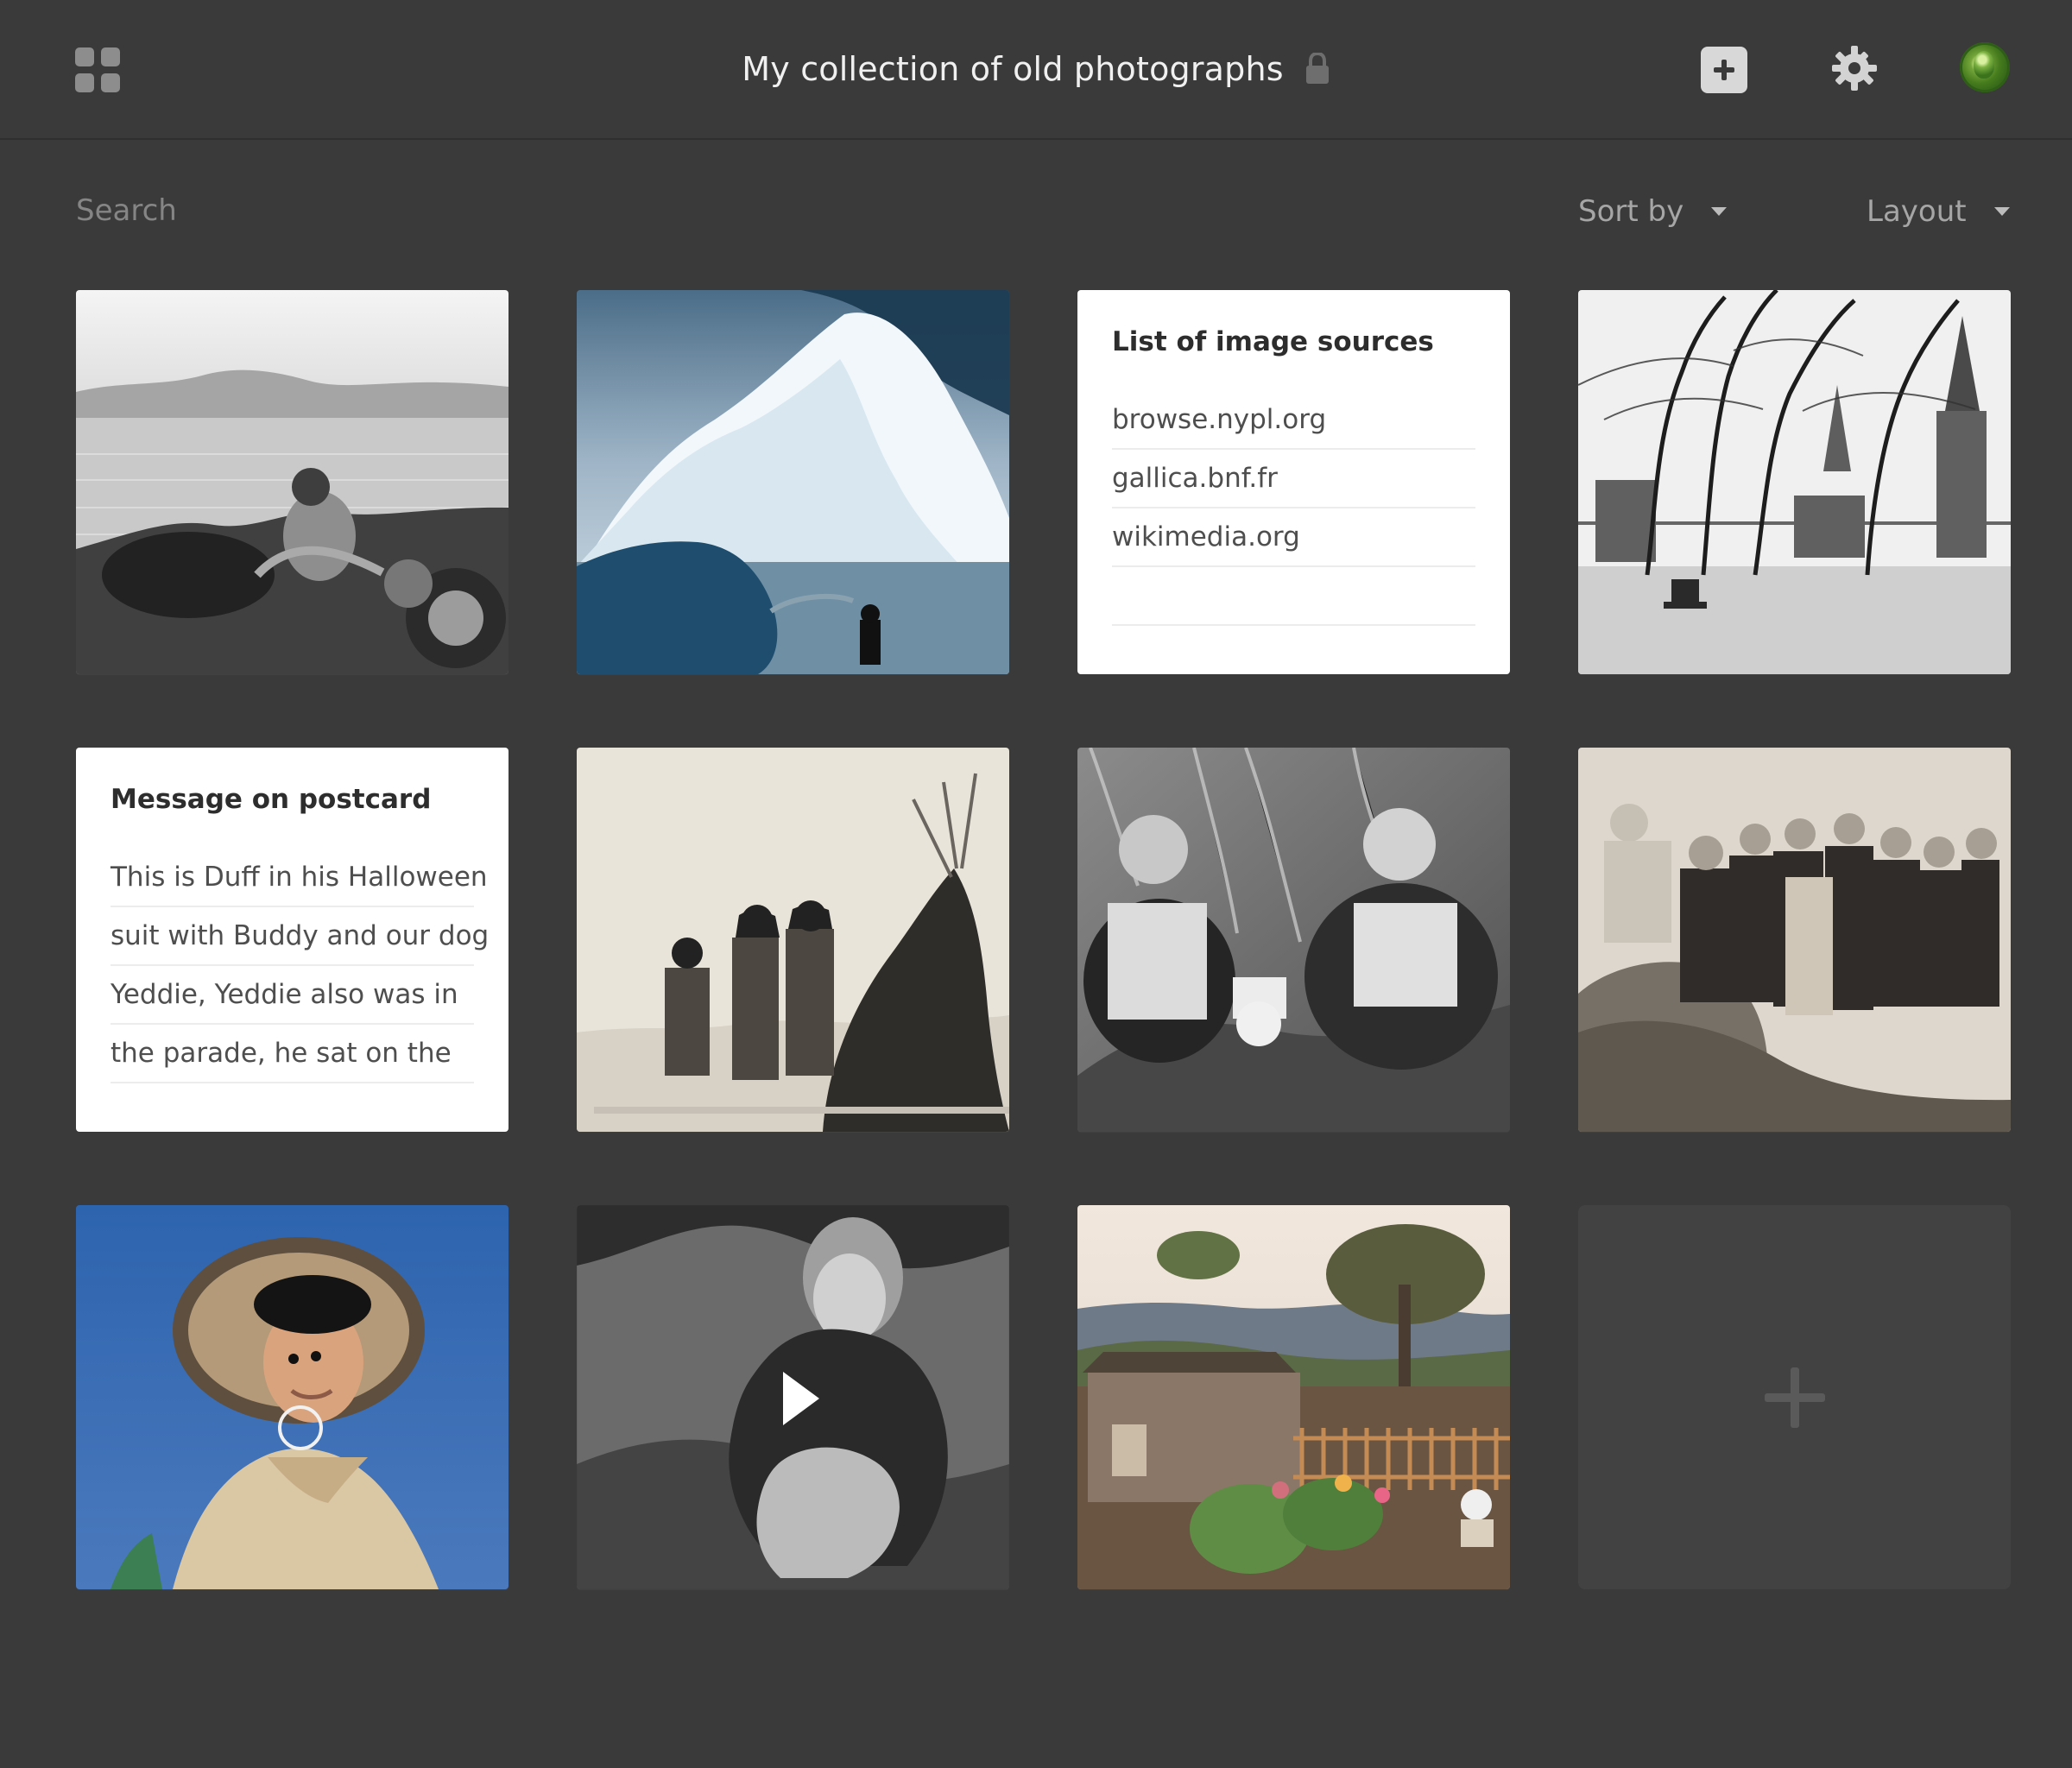  Describe the element at coordinates (1273, 341) in the screenshot. I see `note-title: List of image sources` at that location.